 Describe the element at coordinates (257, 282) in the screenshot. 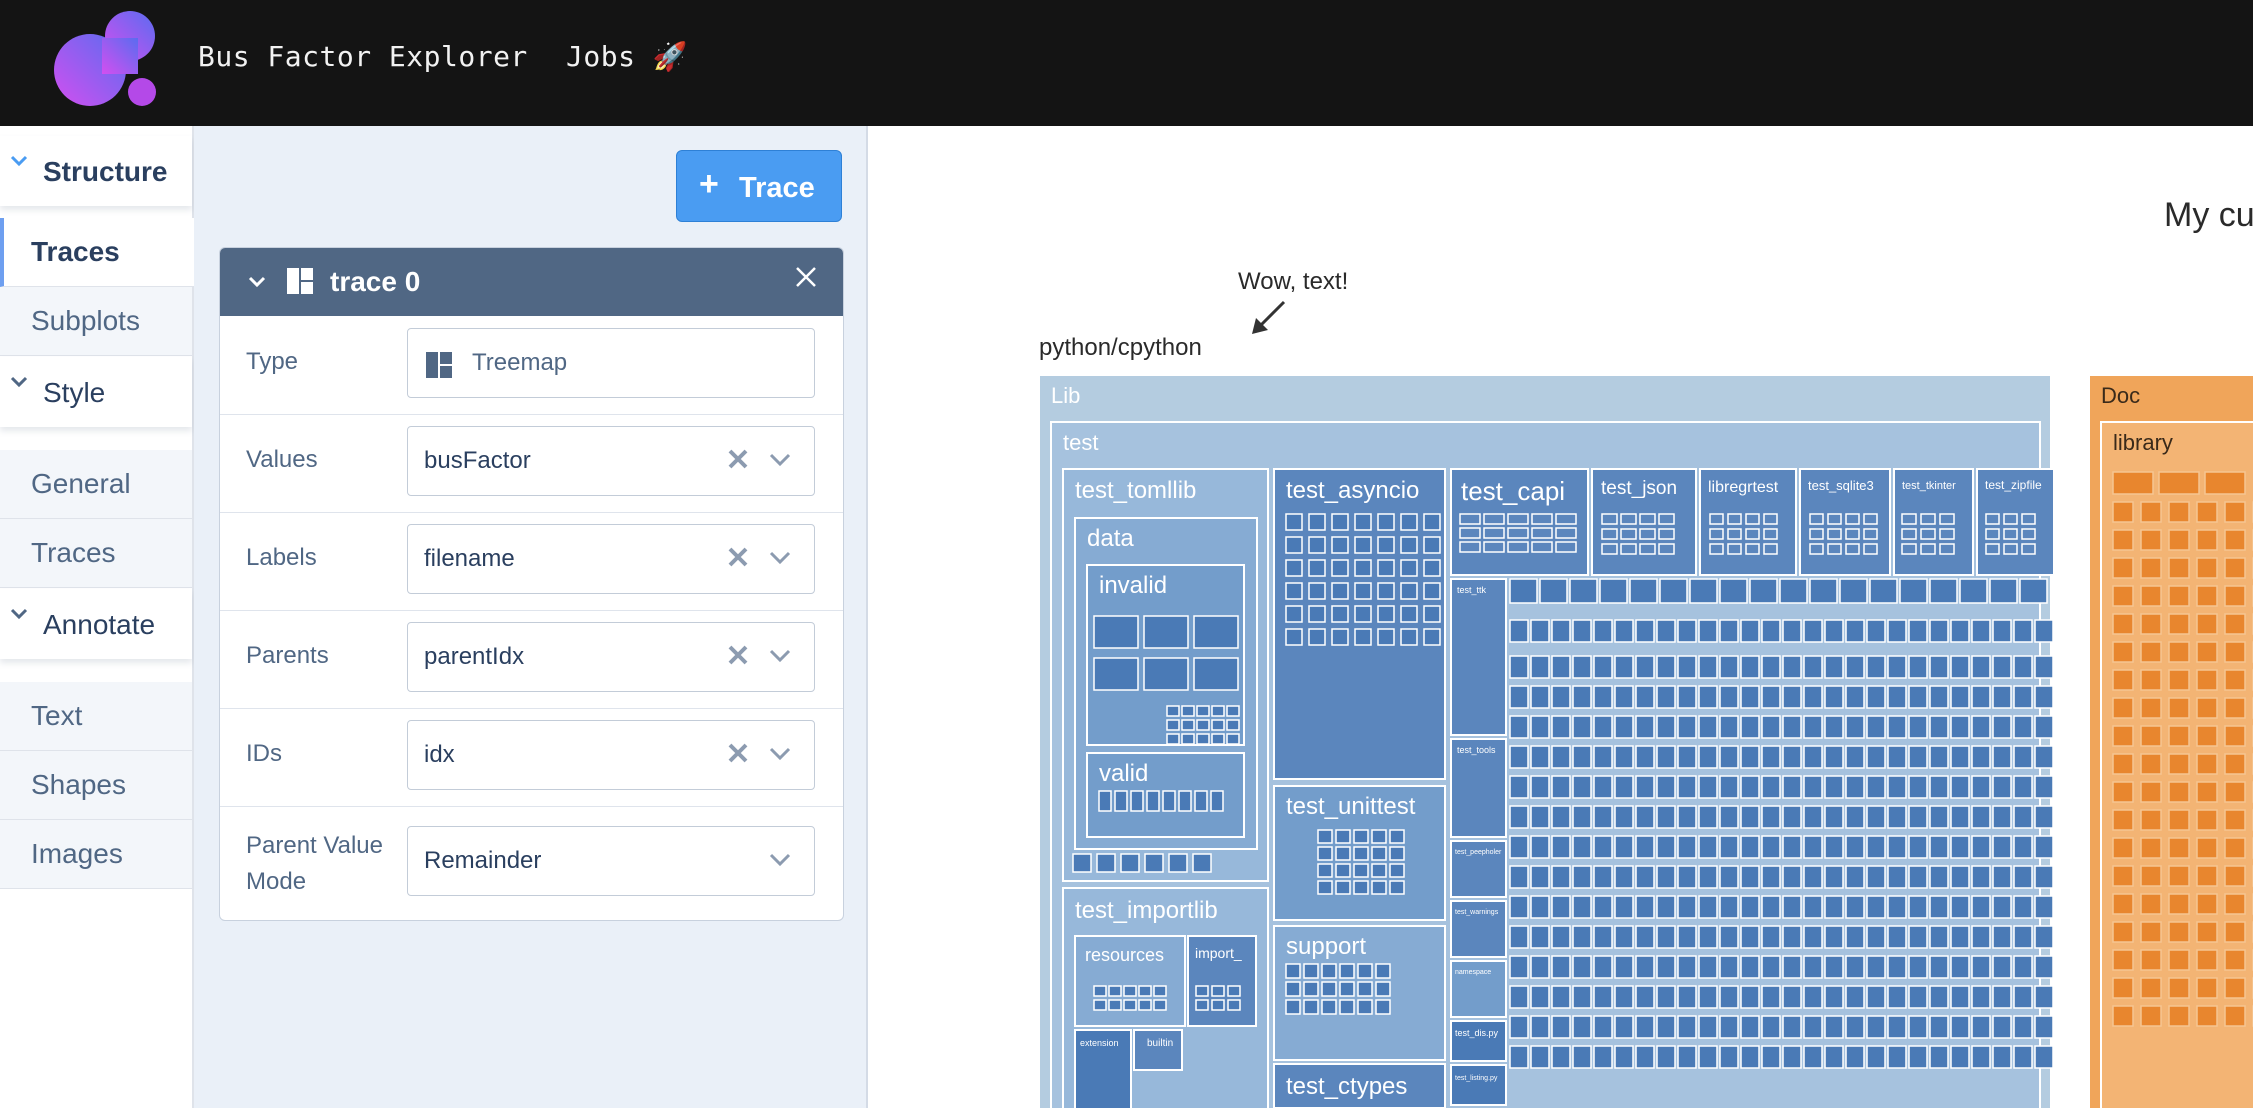

I see `chevron-down-icon` at that location.